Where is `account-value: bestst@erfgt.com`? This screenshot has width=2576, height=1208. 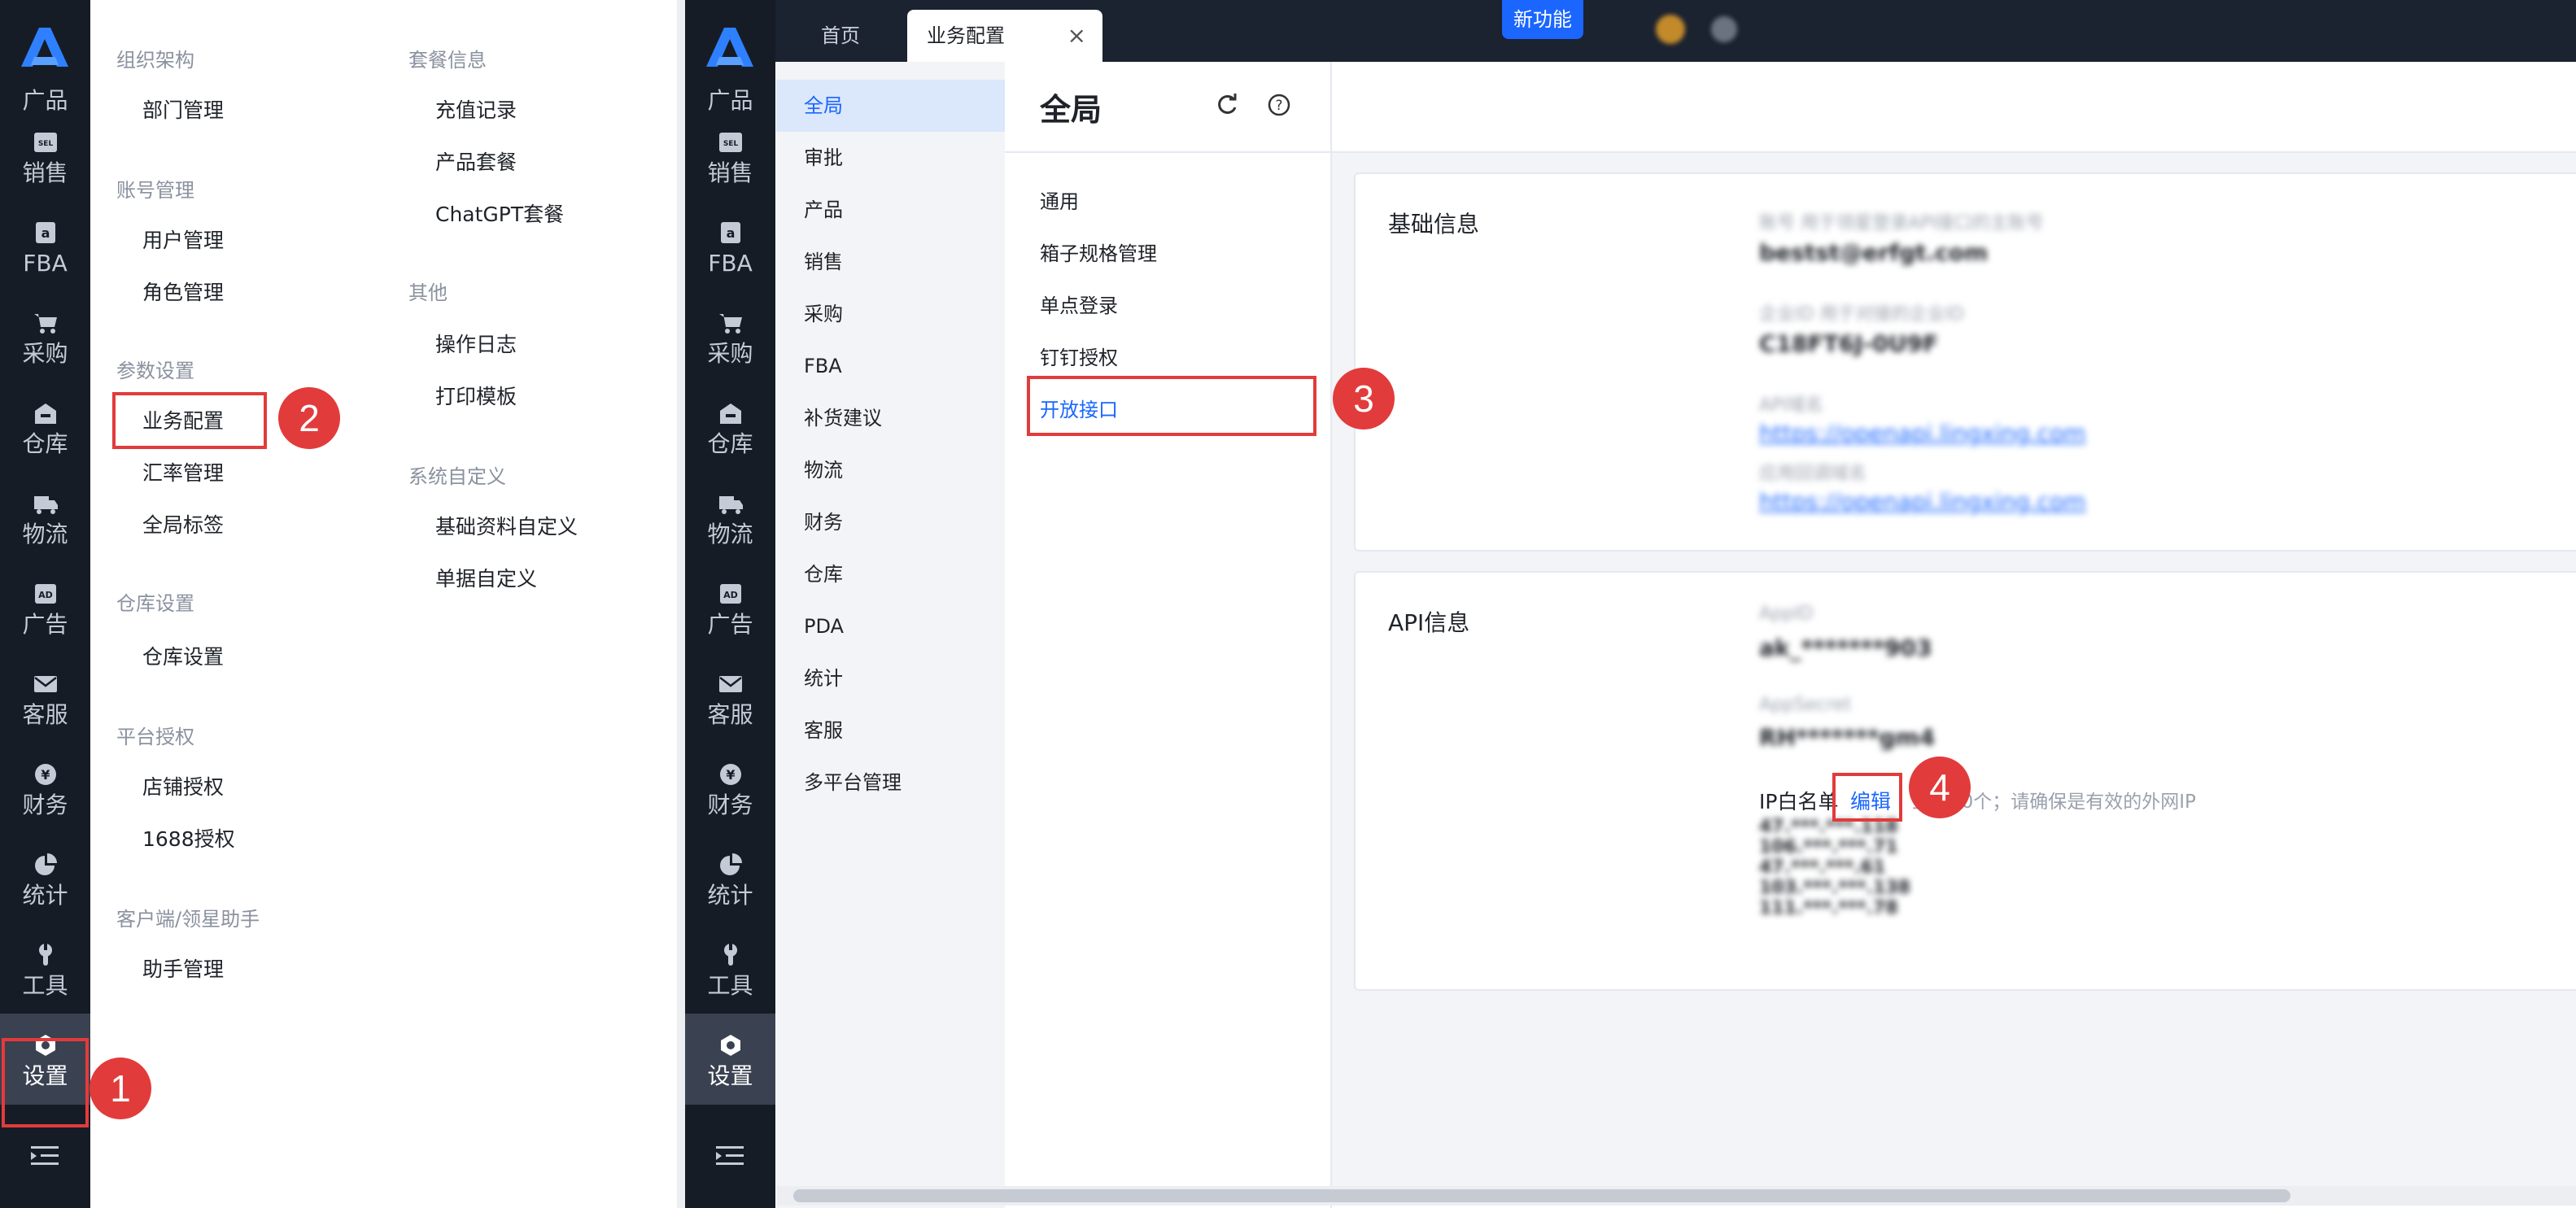
account-value: bestst@erfgt.com is located at coordinates (1874, 252).